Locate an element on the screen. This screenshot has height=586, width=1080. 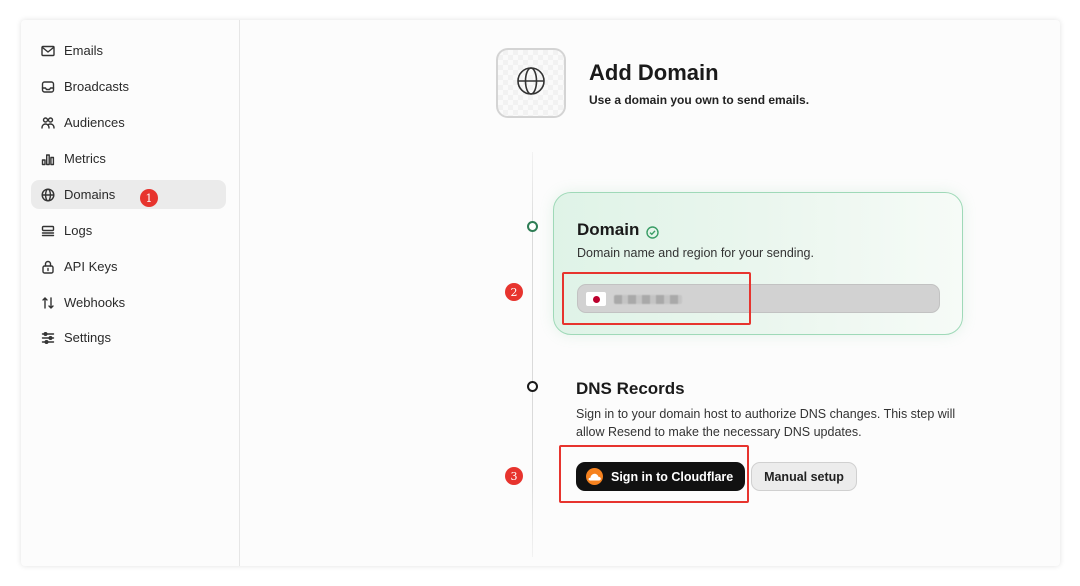
steps-timeline is located at coordinates (532, 354).